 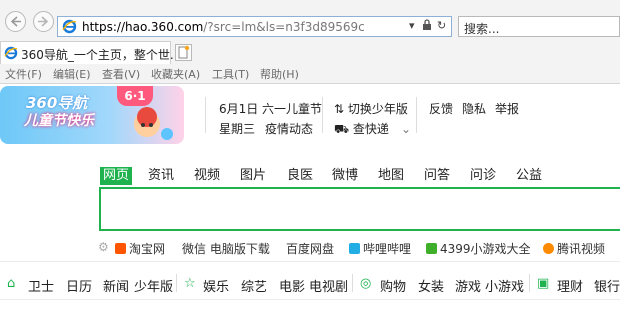 I want to click on express-label: 查快递, so click(x=370, y=129).